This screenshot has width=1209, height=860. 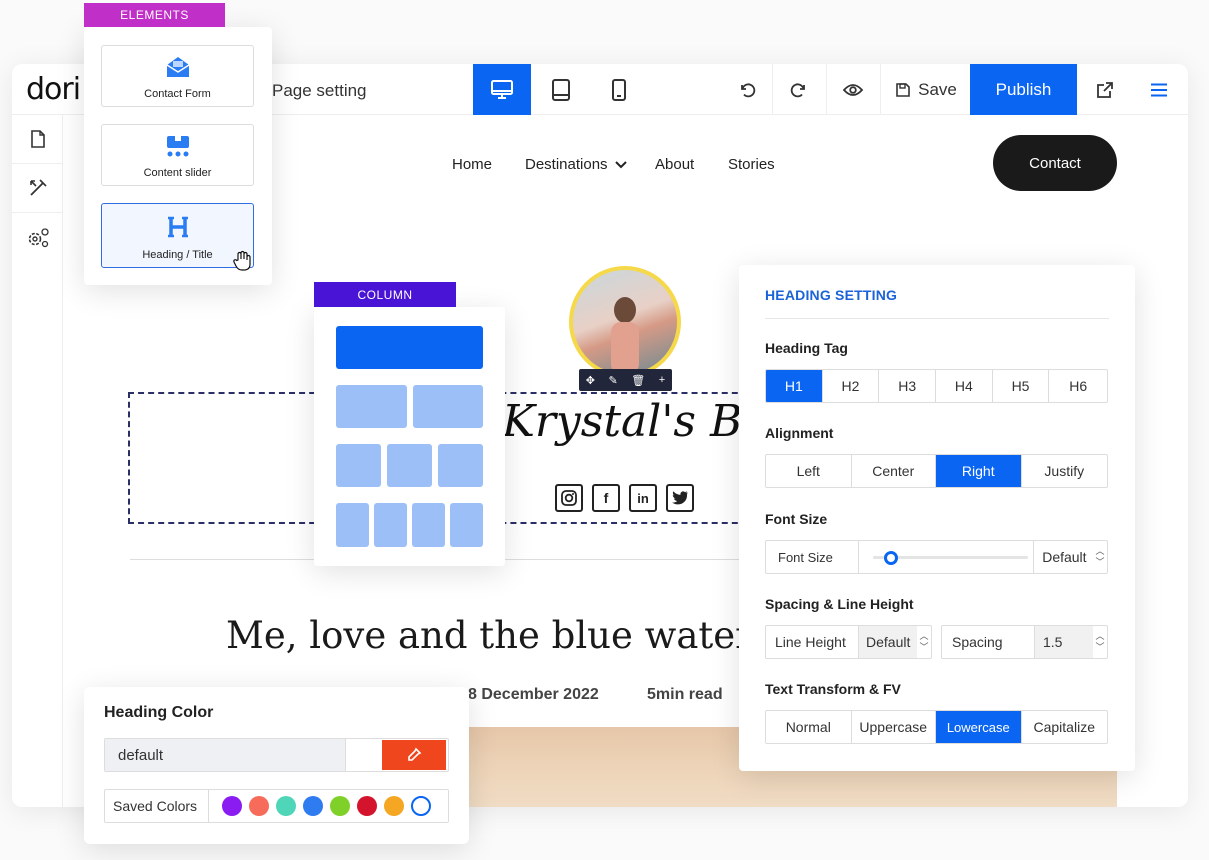 What do you see at coordinates (613, 380) in the screenshot?
I see `edit-icon: ✎` at bounding box center [613, 380].